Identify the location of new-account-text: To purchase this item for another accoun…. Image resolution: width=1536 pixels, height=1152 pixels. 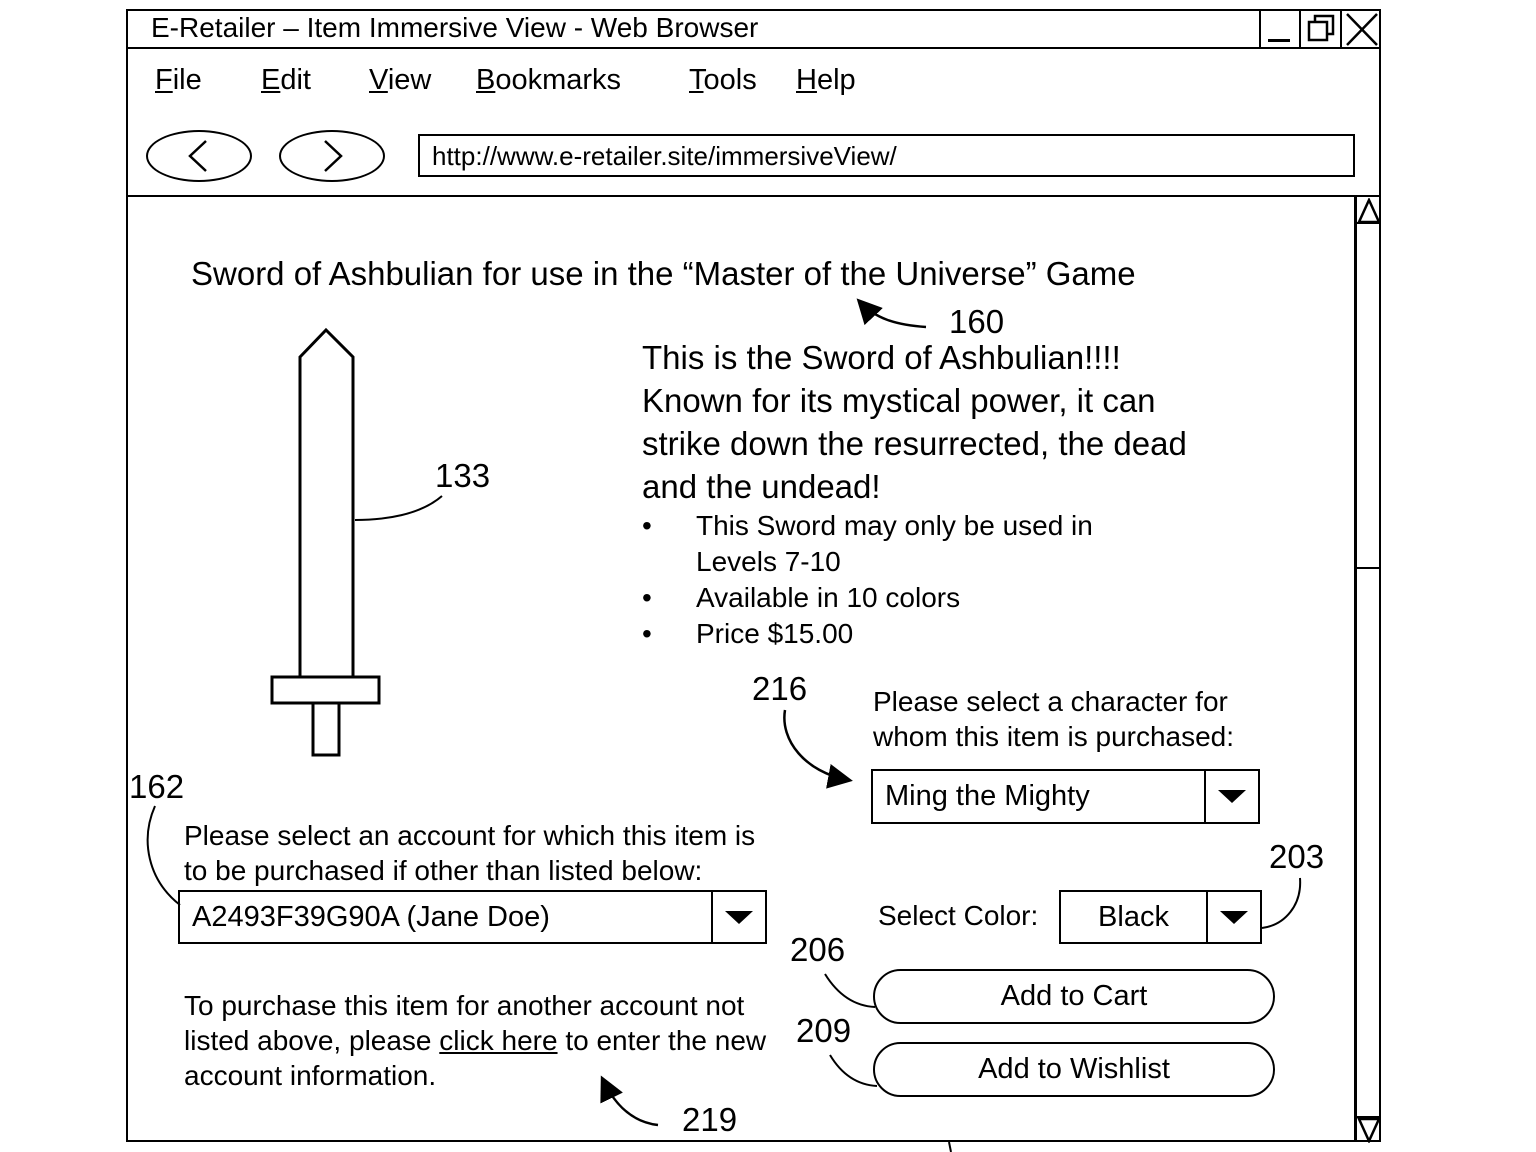
(475, 1040).